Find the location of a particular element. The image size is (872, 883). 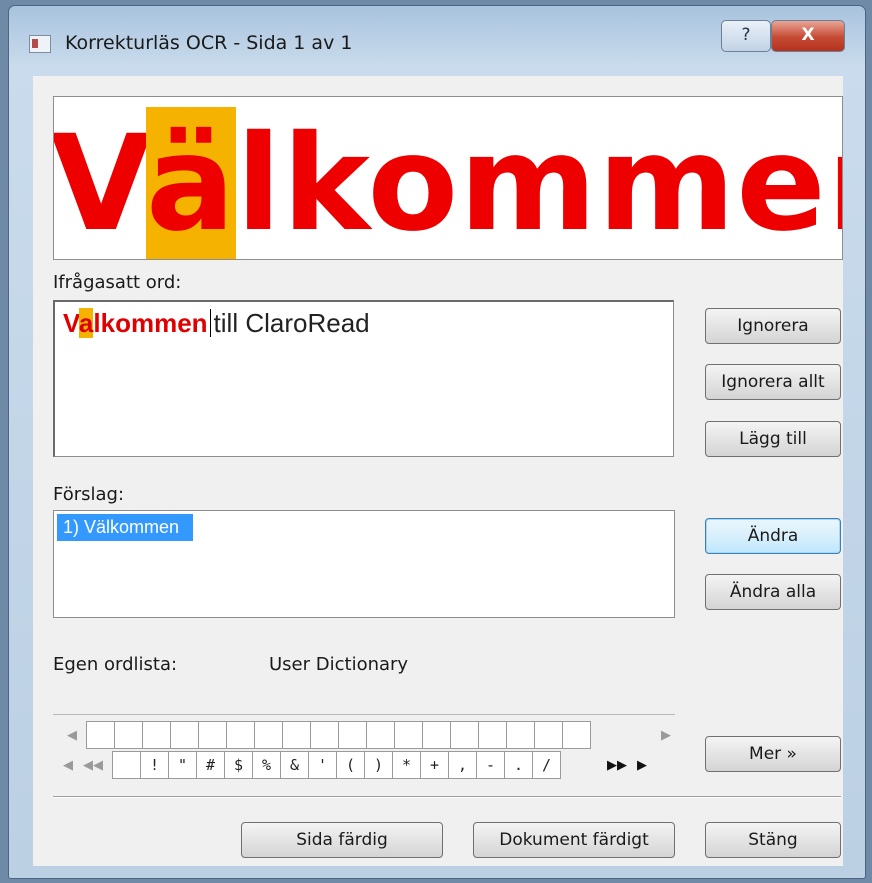

char-cell: % is located at coordinates (266, 765).